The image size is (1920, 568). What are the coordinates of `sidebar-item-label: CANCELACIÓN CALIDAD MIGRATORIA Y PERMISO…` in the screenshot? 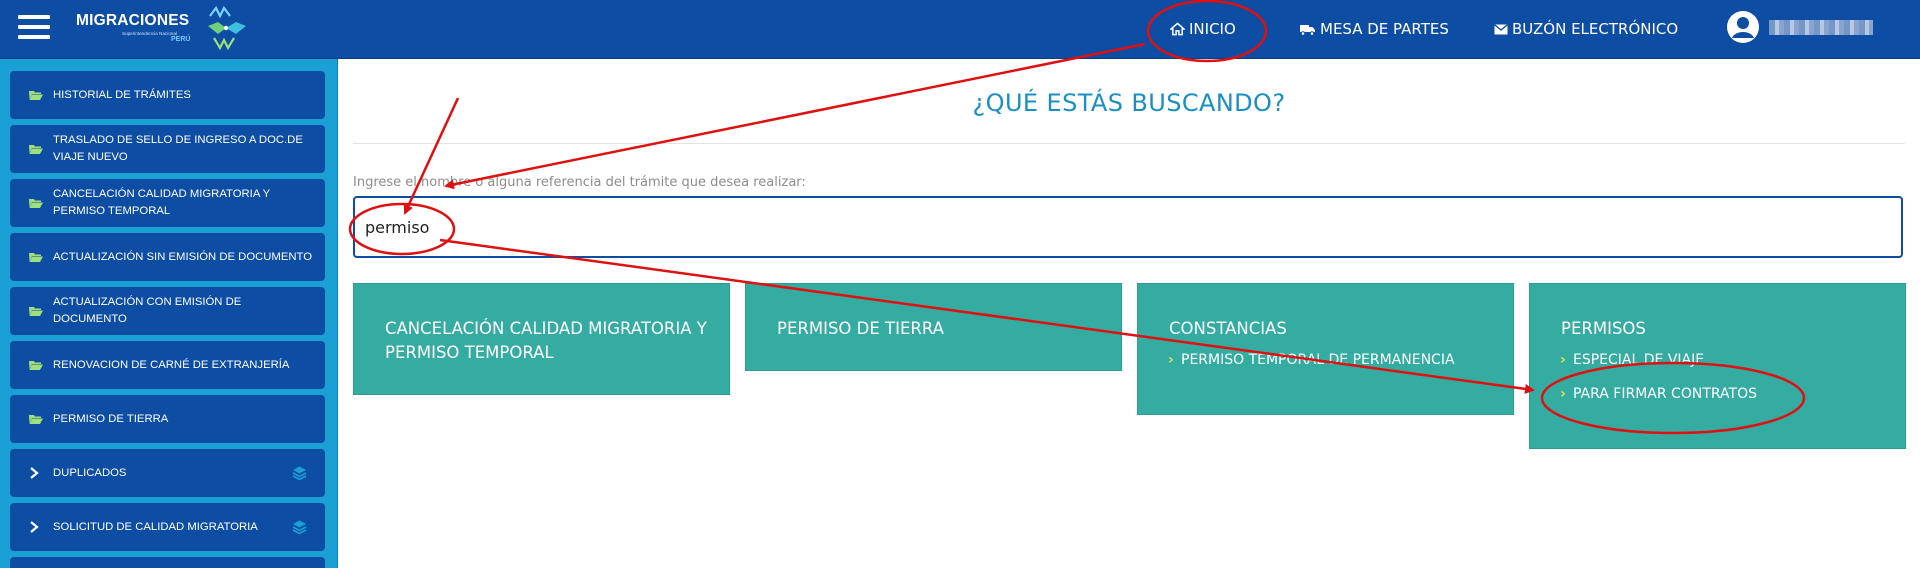 It's located at (161, 202).